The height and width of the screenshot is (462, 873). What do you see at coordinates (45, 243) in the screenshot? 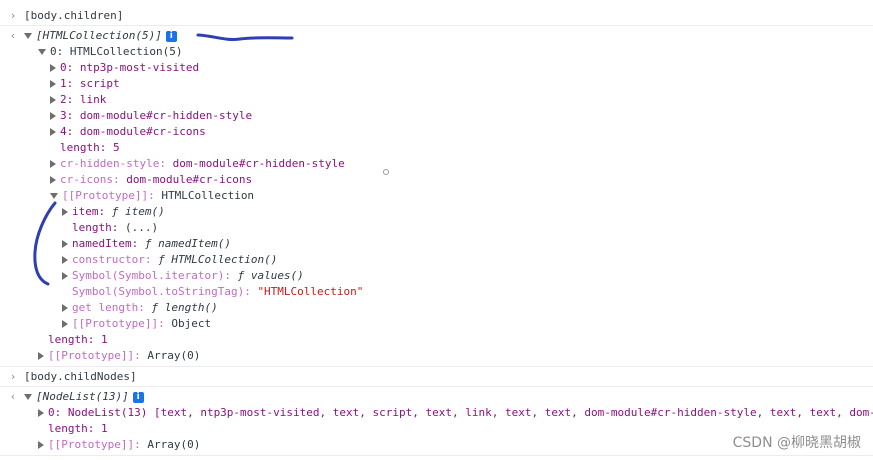
I see `bracket-annotation` at bounding box center [45, 243].